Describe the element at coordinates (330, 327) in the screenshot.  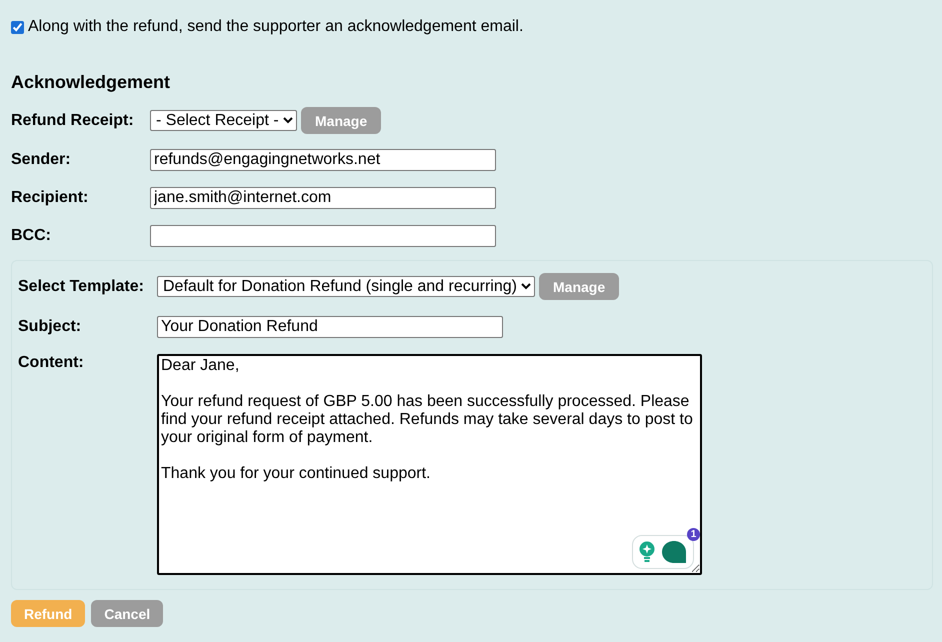
I see `input-field: Your Donation Refund` at that location.